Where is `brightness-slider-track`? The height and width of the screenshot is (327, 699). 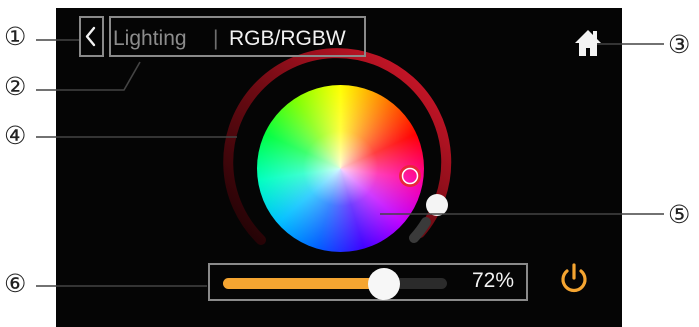 brightness-slider-track is located at coordinates (335, 283).